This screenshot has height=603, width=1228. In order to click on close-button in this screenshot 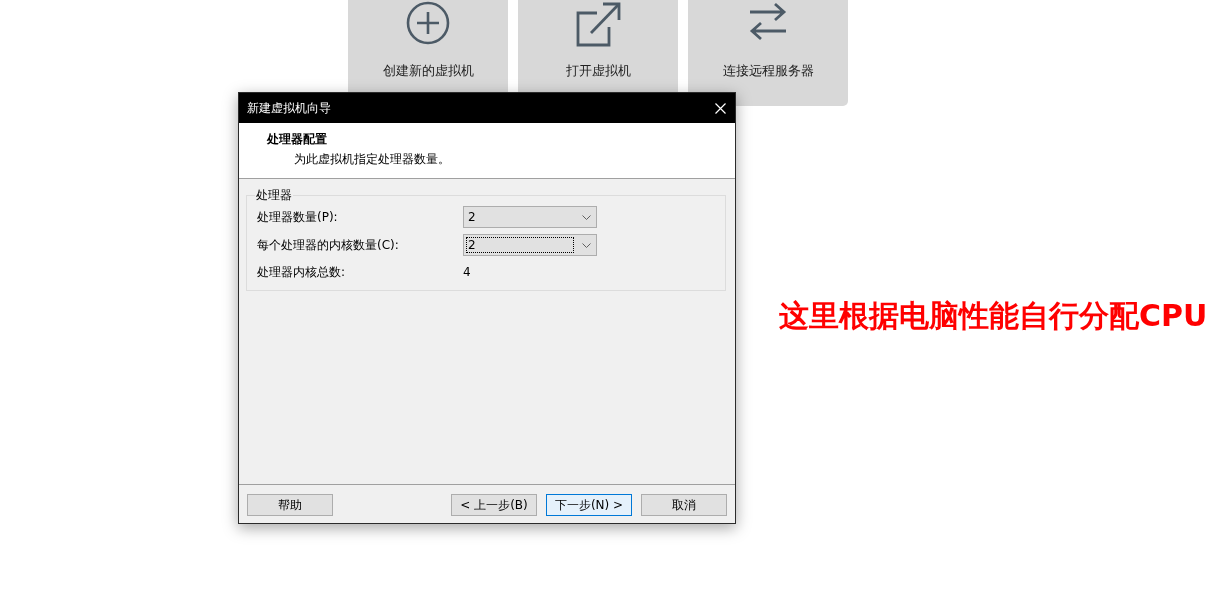, I will do `click(720, 108)`.